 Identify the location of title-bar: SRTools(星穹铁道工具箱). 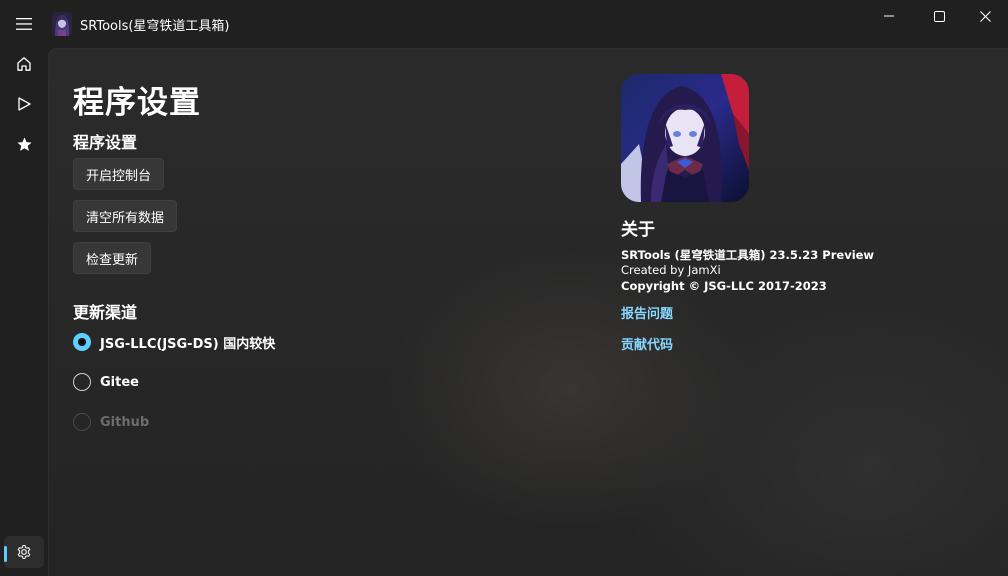
(504, 24).